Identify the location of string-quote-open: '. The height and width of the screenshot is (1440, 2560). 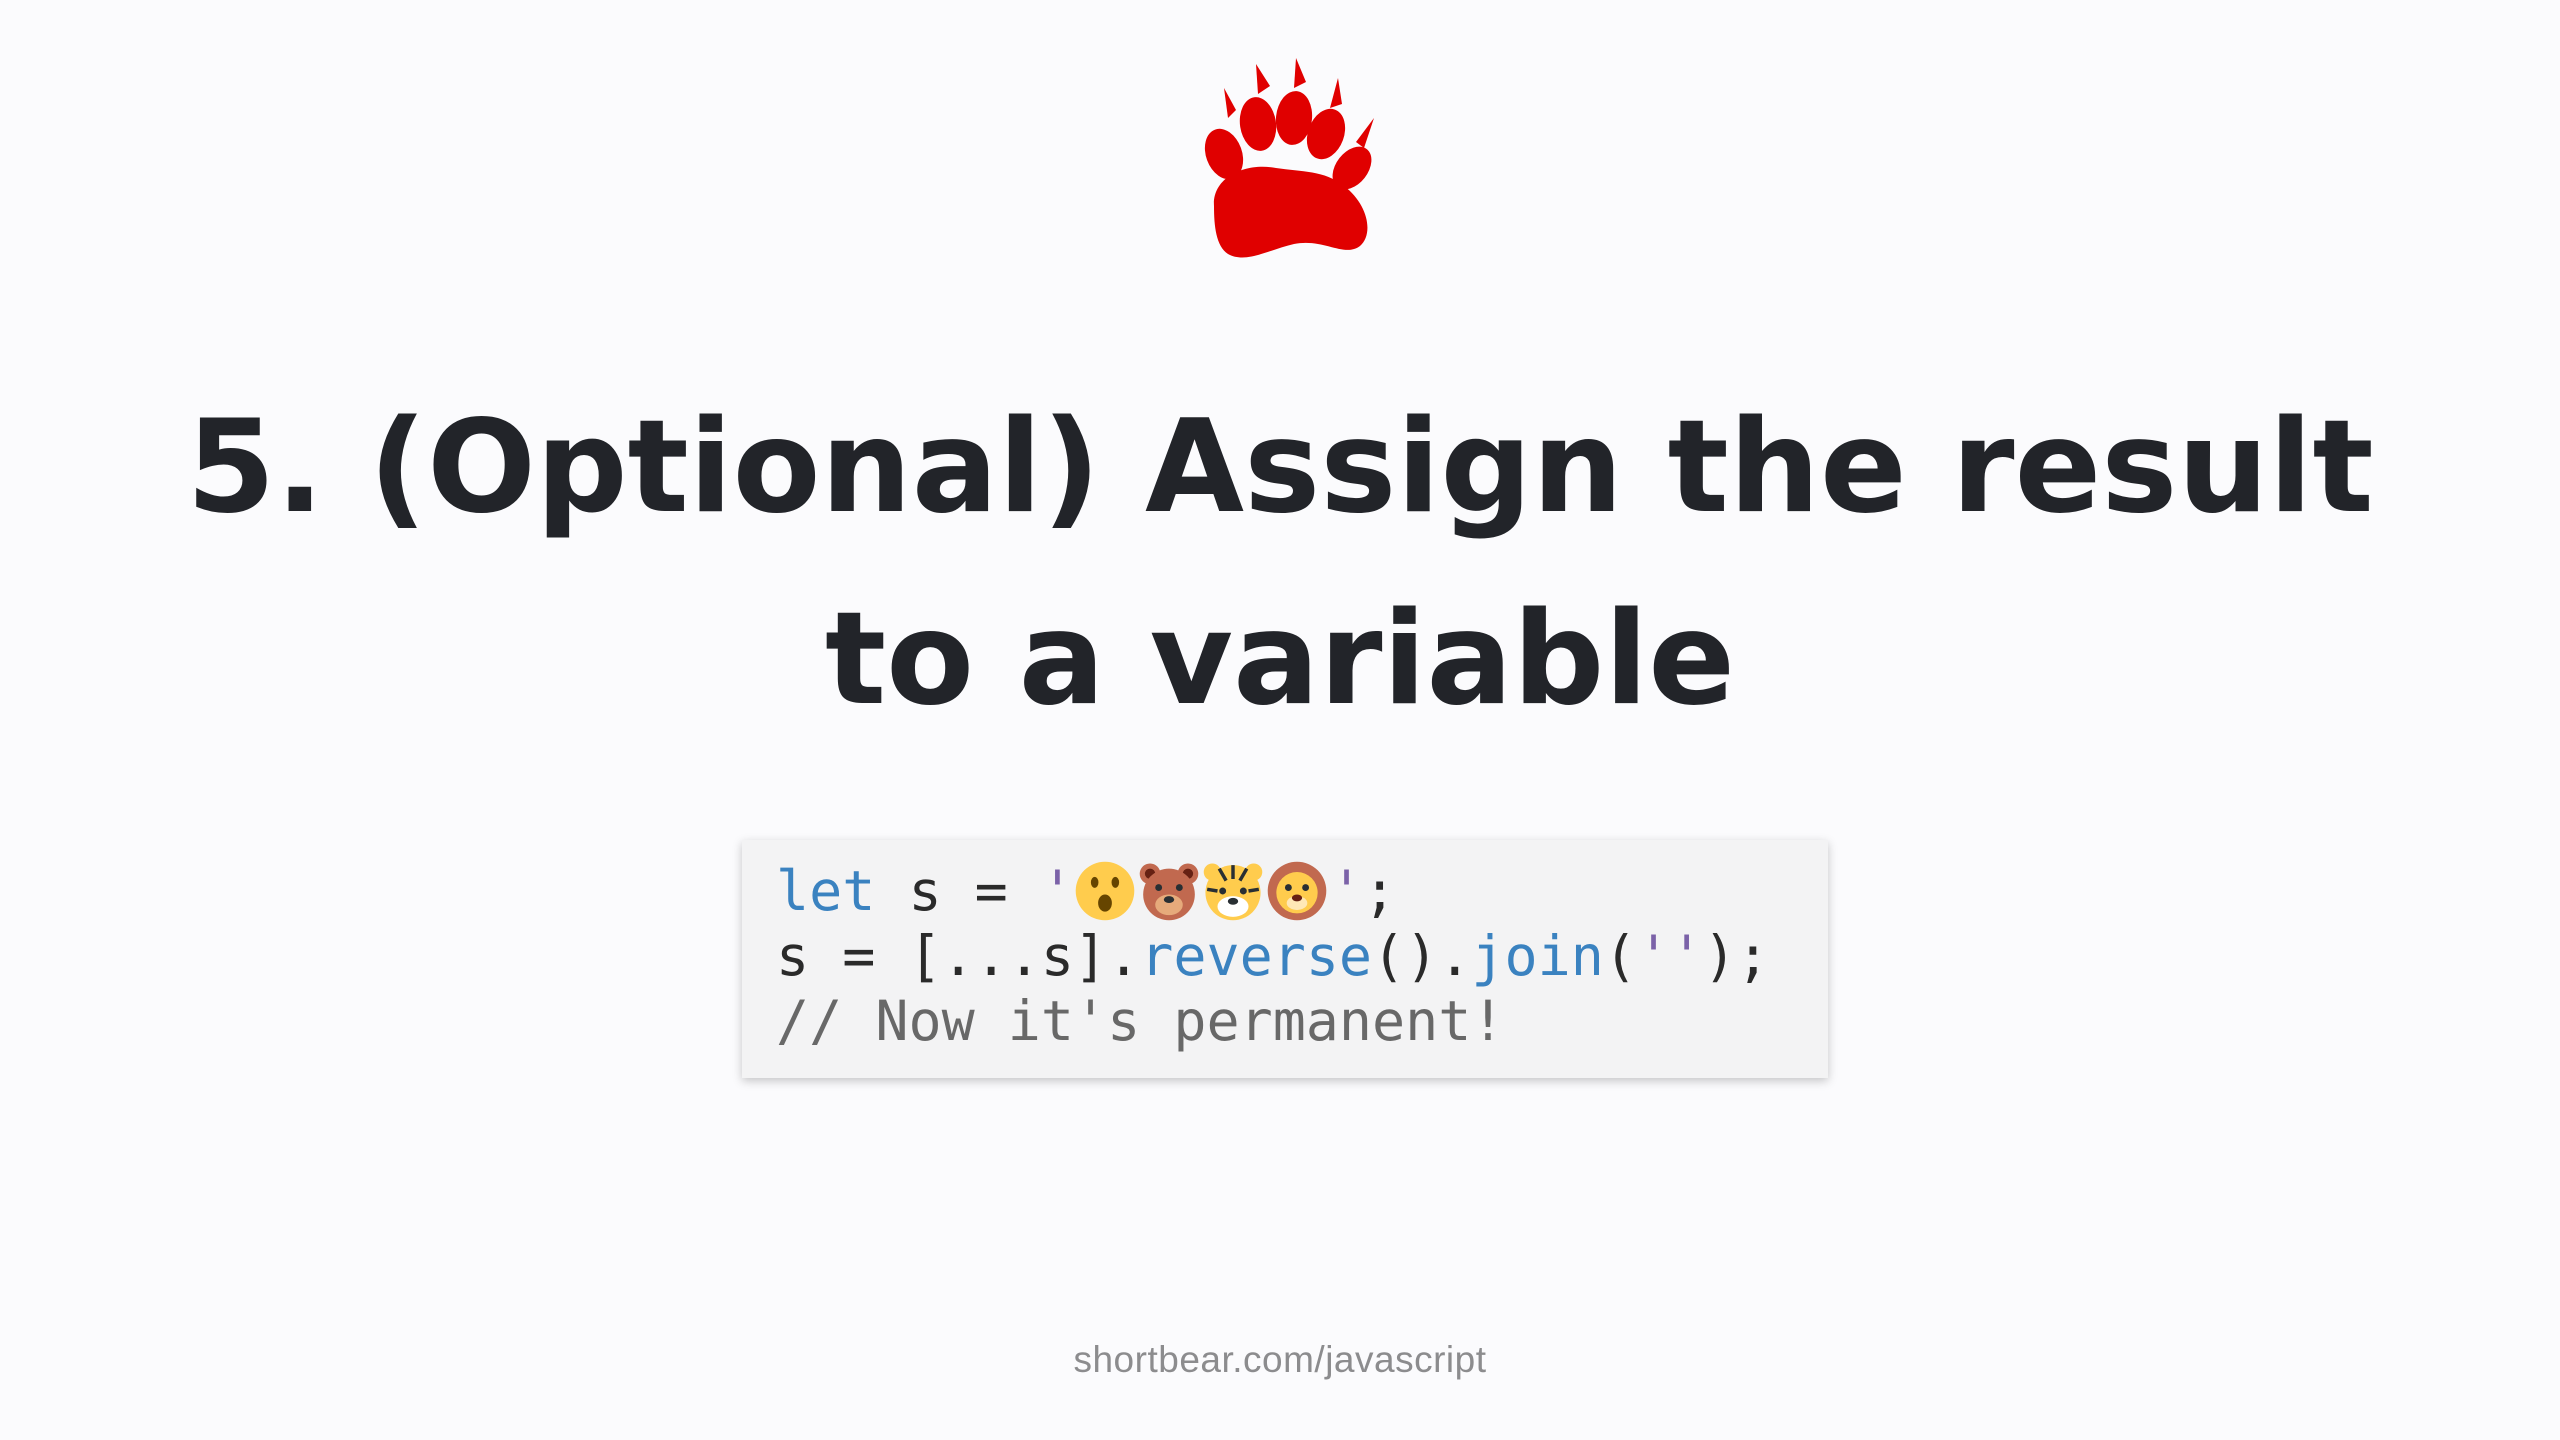
(1057, 891).